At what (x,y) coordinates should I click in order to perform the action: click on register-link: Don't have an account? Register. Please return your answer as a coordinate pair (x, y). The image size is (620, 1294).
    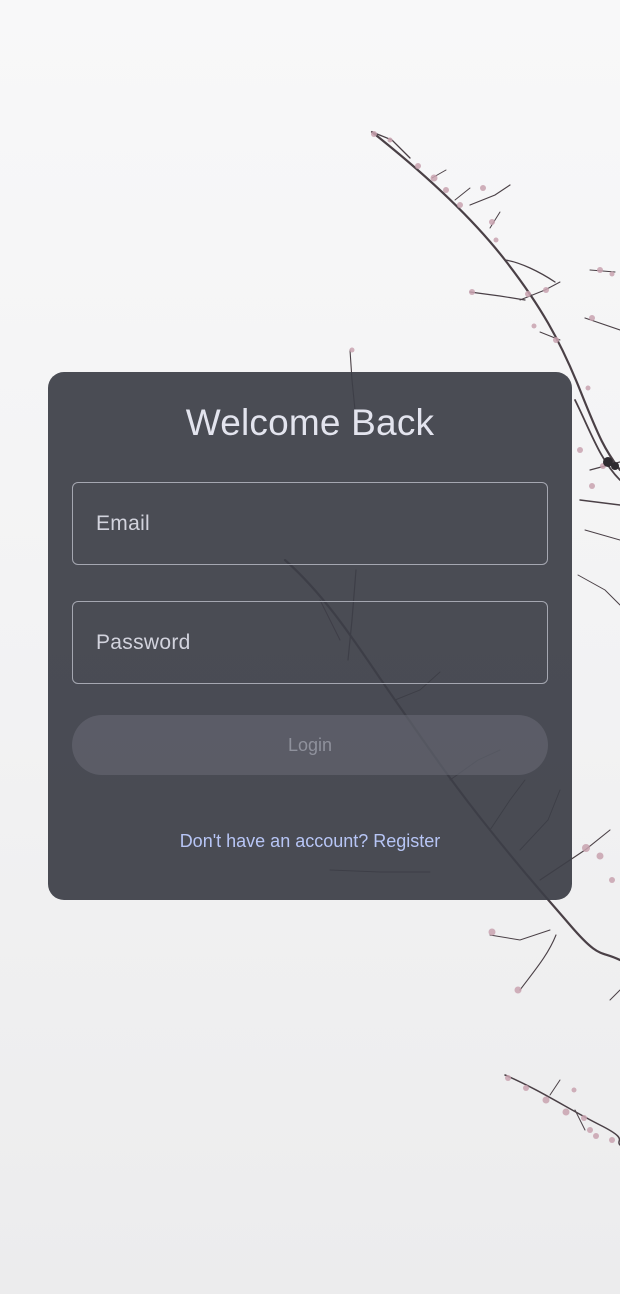
    Looking at the image, I should click on (310, 841).